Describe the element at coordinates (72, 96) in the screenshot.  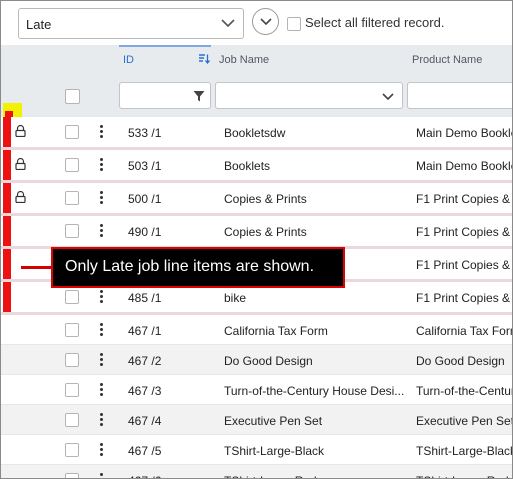
I see `header-select-checkbox` at that location.